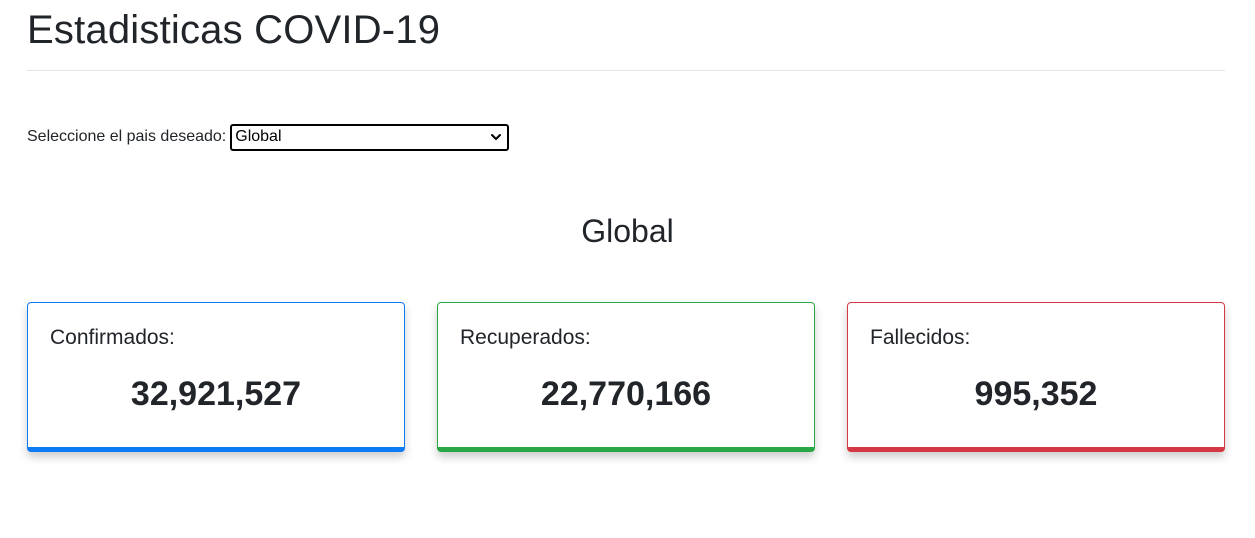  What do you see at coordinates (127, 136) in the screenshot?
I see `country-selector-label: Seleccione el pais deseado:` at bounding box center [127, 136].